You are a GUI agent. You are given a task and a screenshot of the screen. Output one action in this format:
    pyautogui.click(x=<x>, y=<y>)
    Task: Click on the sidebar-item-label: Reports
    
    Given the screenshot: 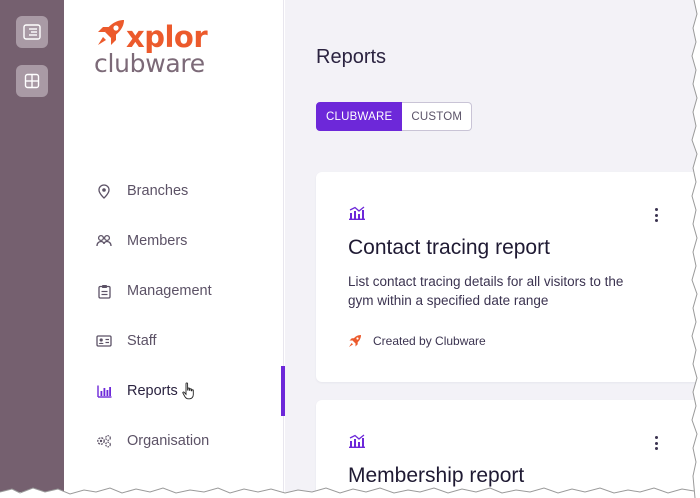 What is the action you would take?
    pyautogui.click(x=152, y=391)
    